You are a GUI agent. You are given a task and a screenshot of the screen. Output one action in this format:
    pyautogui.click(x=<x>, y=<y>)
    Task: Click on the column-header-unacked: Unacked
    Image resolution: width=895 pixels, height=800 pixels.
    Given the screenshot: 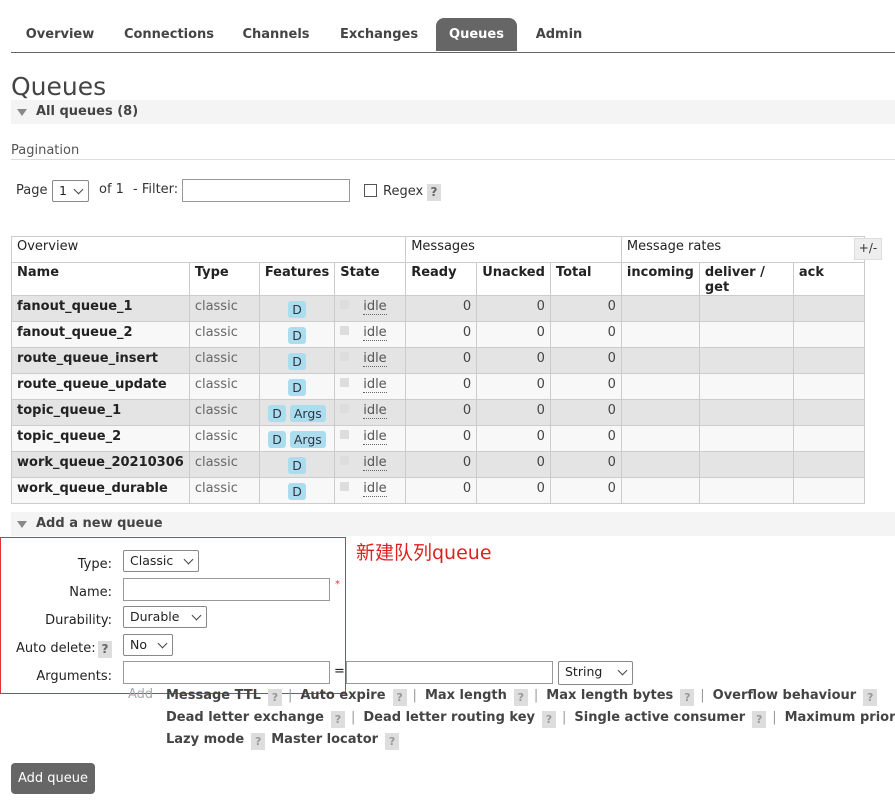 What is the action you would take?
    pyautogui.click(x=513, y=279)
    